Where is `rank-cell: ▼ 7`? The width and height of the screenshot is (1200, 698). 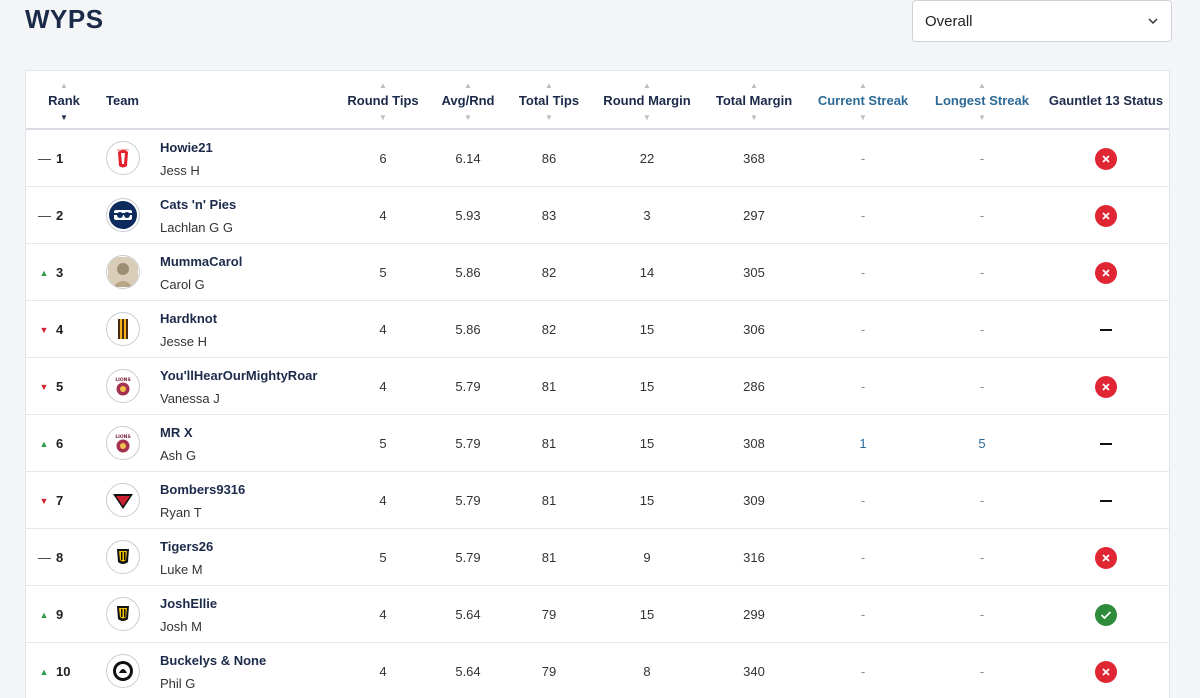 rank-cell: ▼ 7 is located at coordinates (51, 500).